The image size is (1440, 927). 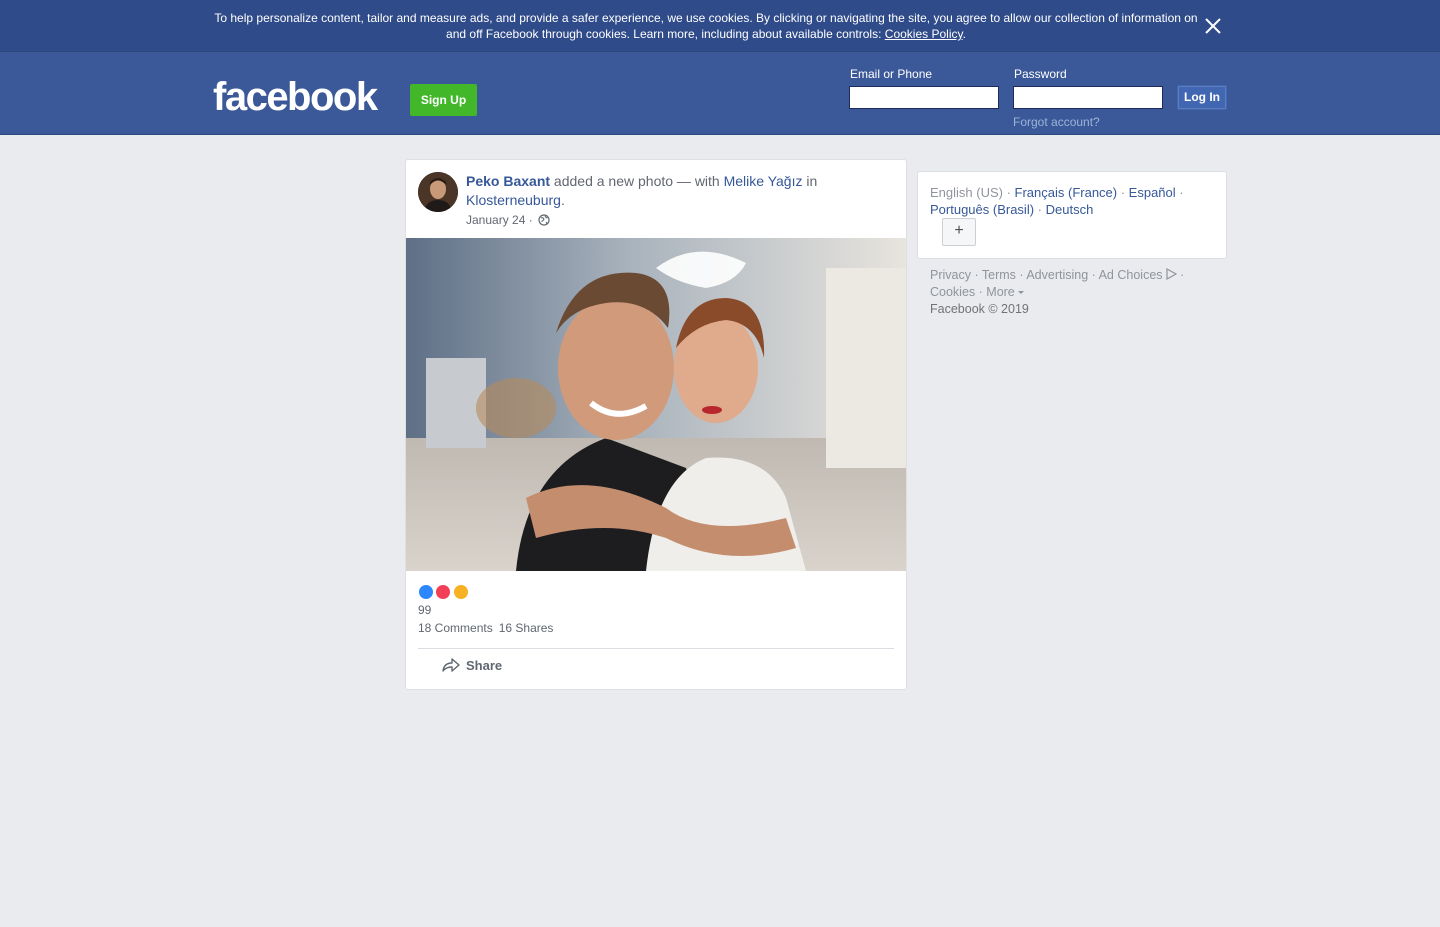 What do you see at coordinates (952, 292) in the screenshot?
I see `cookies-link: Cookies` at bounding box center [952, 292].